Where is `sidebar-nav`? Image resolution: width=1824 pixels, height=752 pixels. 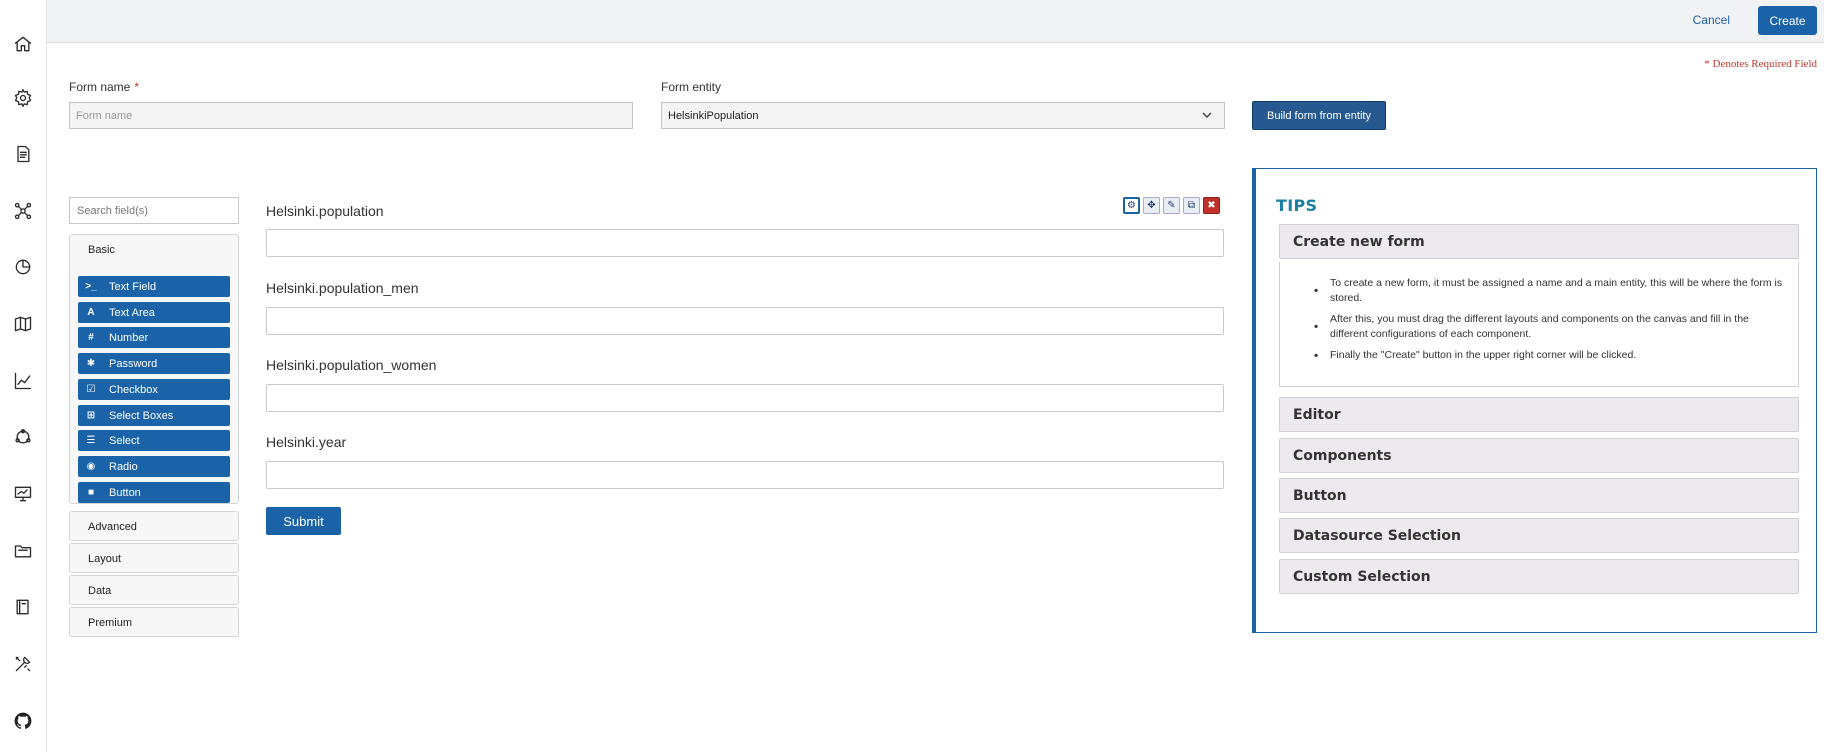
sidebar-nav is located at coordinates (23, 376).